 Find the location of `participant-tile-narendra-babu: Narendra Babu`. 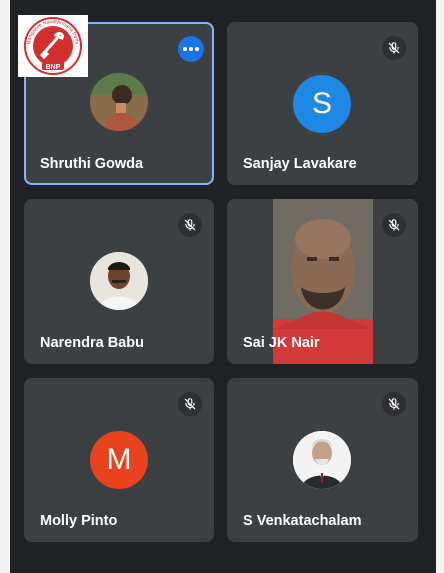

participant-tile-narendra-babu: Narendra Babu is located at coordinates (119, 281).